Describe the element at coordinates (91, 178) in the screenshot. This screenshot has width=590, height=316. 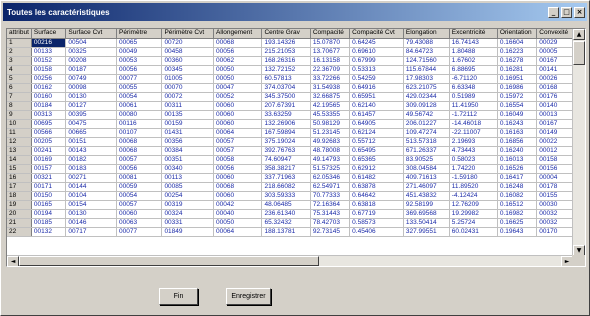
I see `table-cell: 00271` at that location.